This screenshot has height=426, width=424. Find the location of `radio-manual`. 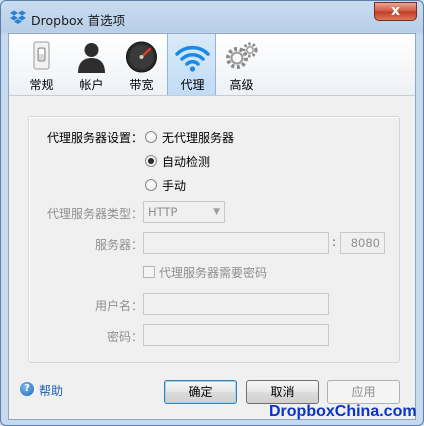

radio-manual is located at coordinates (151, 185).